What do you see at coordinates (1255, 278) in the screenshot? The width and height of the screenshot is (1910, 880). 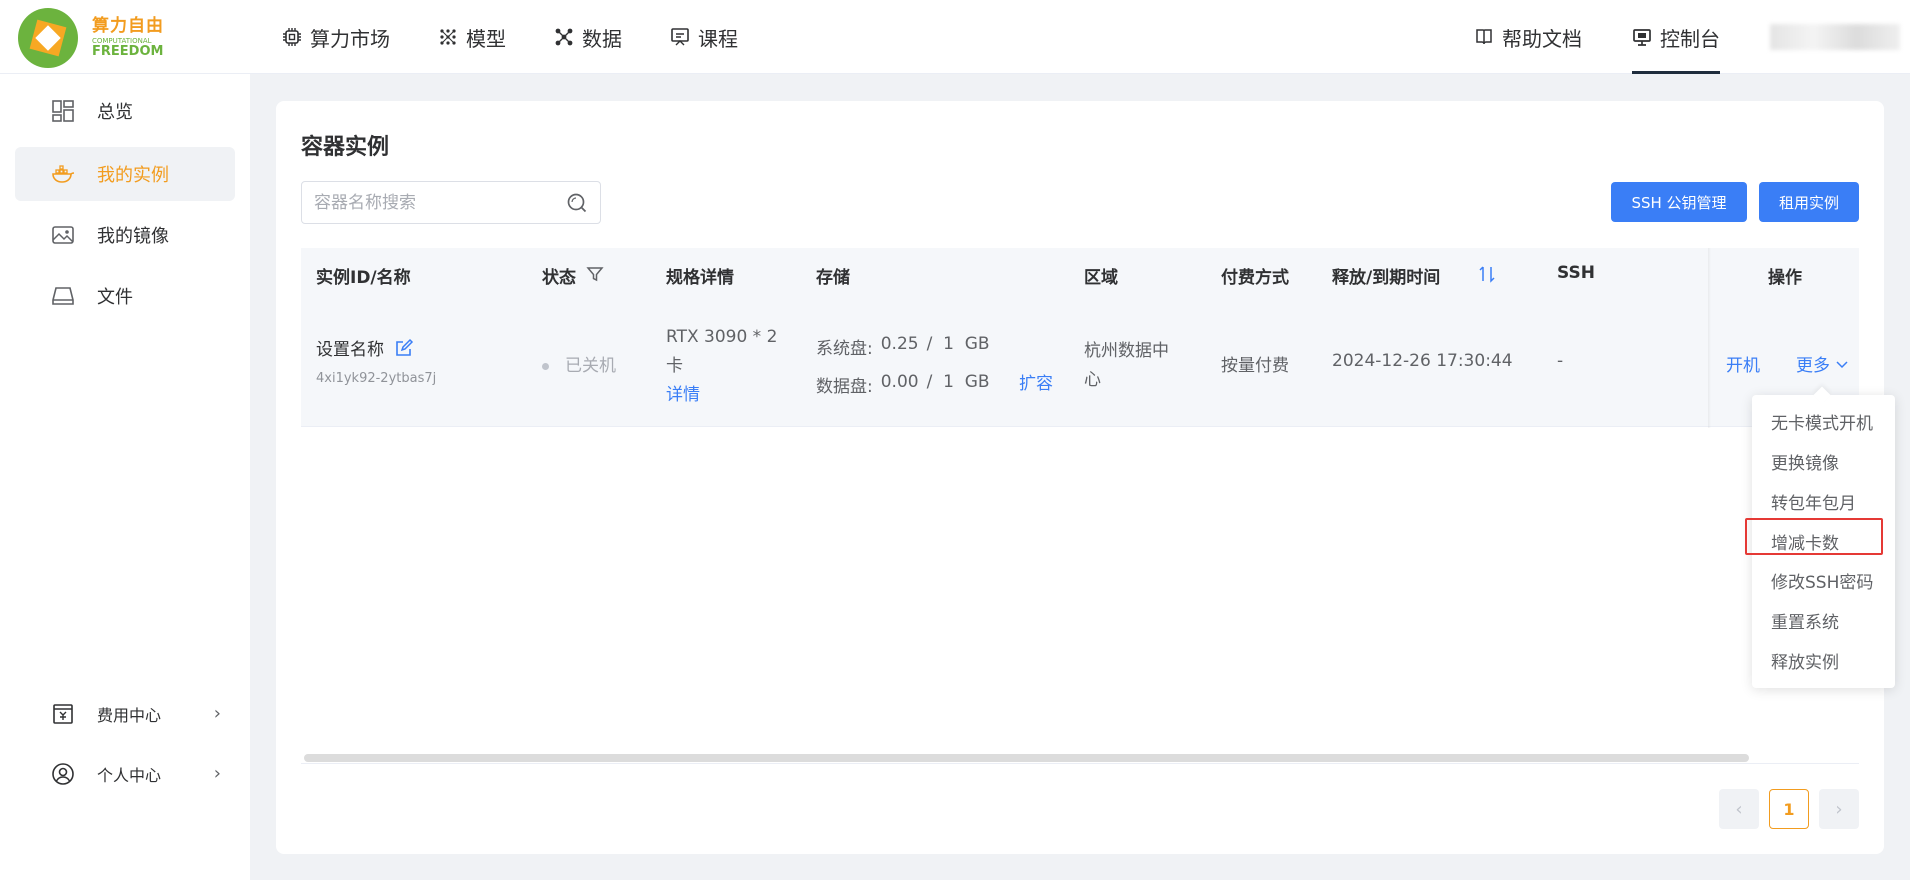 I see `col-header-pay-method: 付费方式` at bounding box center [1255, 278].